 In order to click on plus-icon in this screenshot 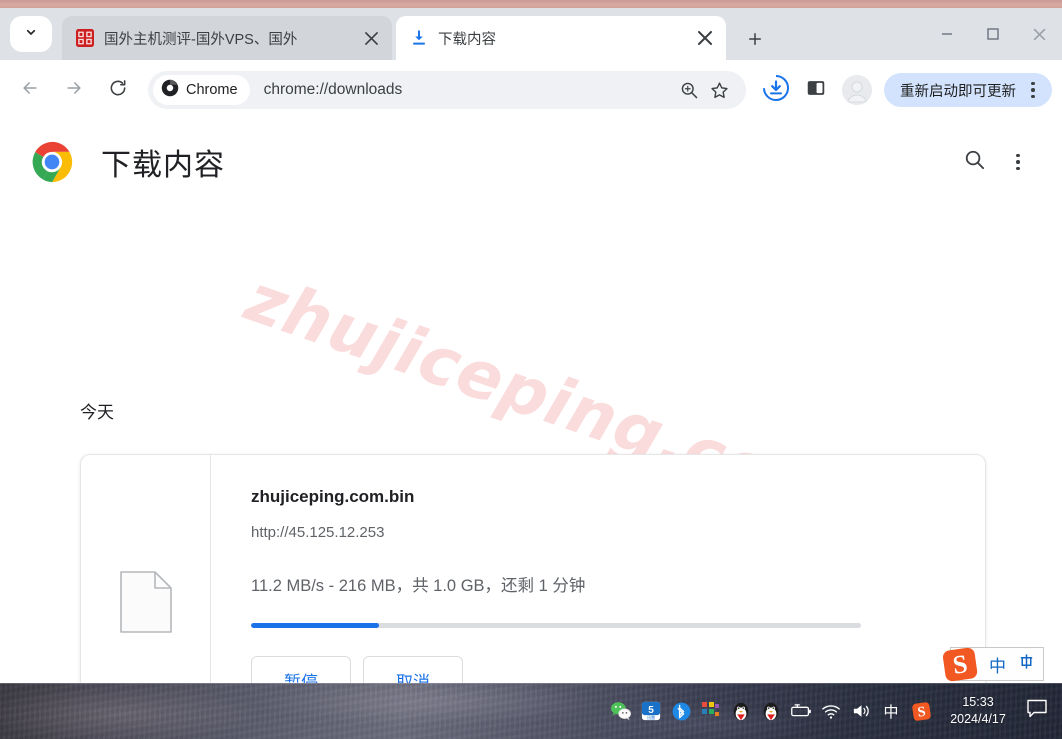, I will do `click(755, 41)`.